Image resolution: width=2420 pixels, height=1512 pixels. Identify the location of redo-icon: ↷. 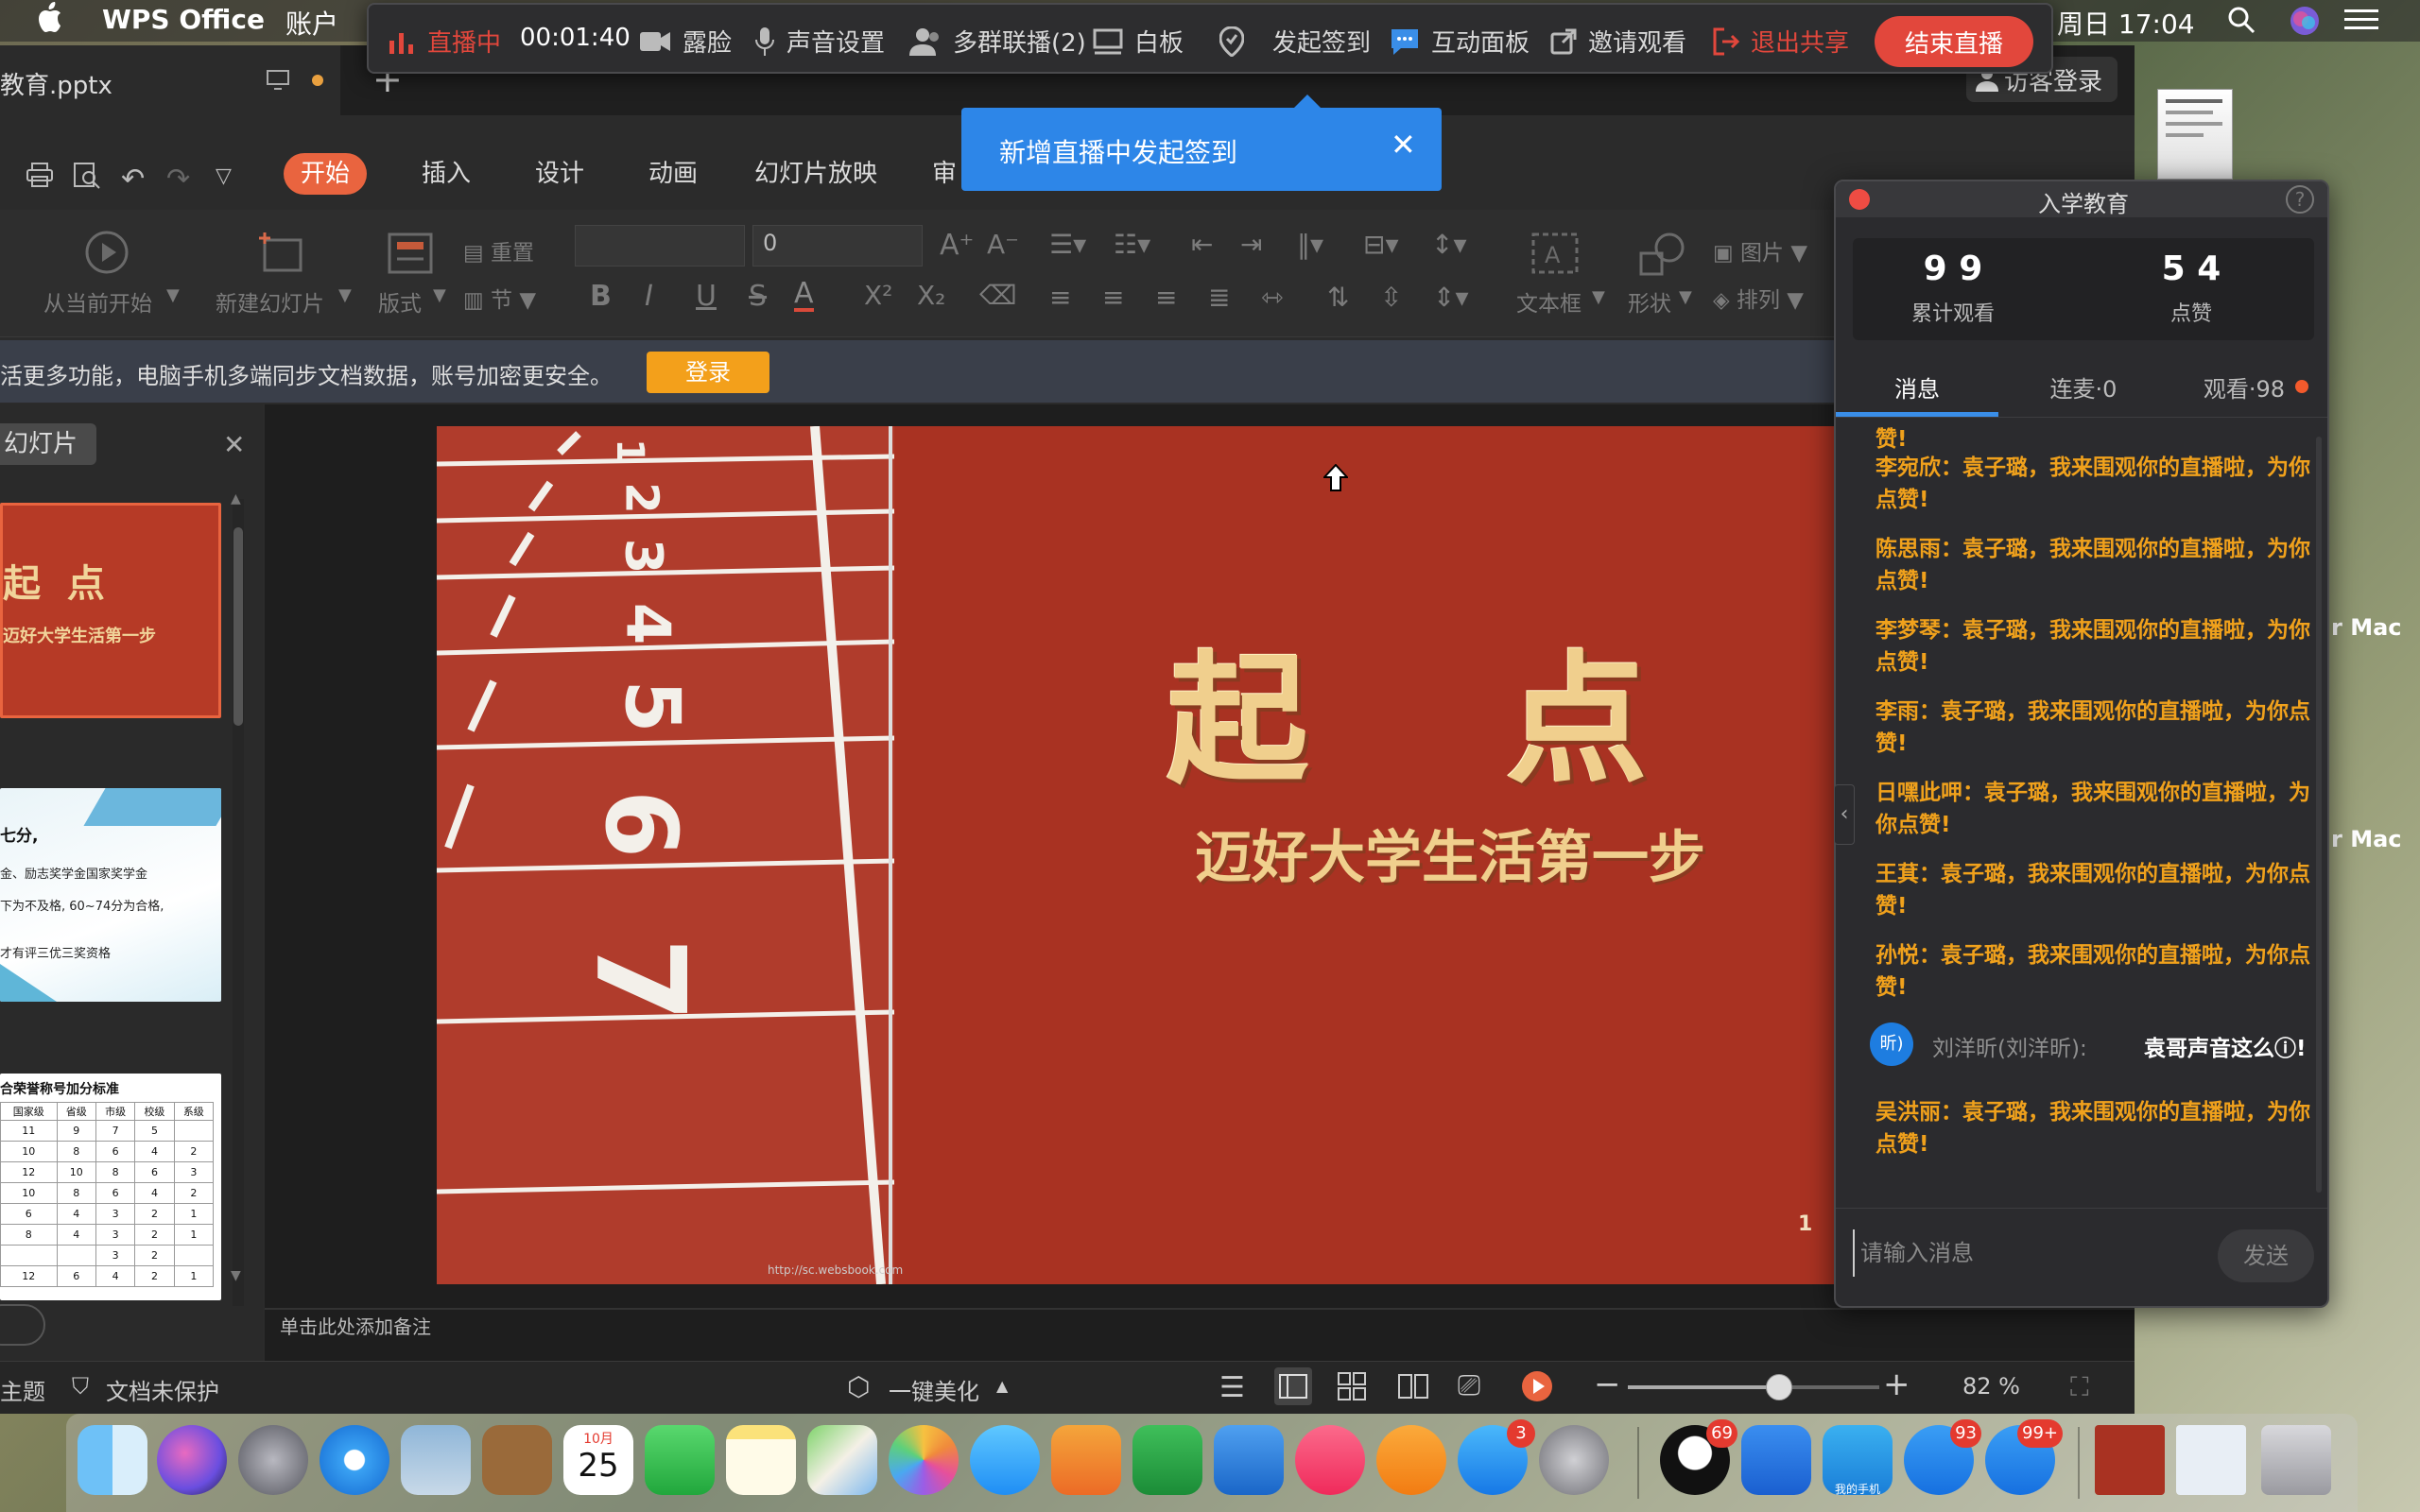
(178, 179).